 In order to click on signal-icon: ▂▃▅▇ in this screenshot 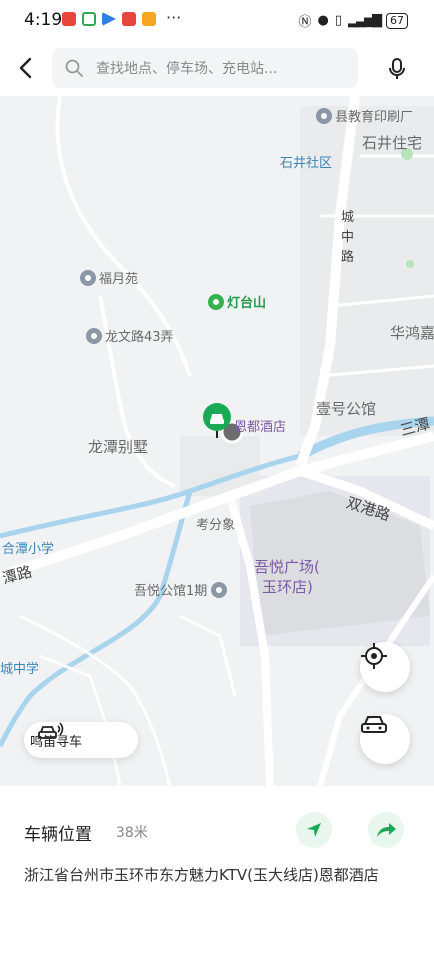, I will do `click(365, 20)`.